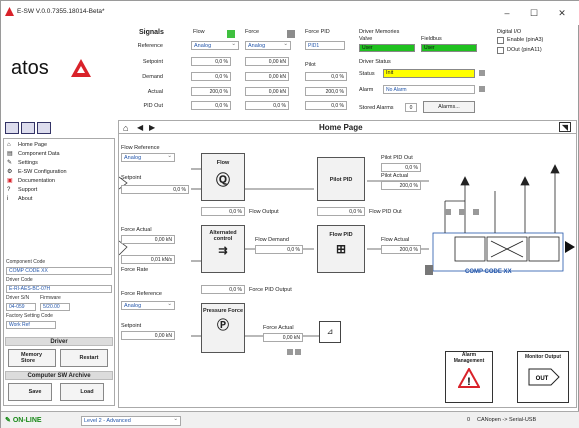 The image size is (579, 428). Describe the element at coordinates (8, 199) in the screenshot. I see `info-icon: i` at that location.